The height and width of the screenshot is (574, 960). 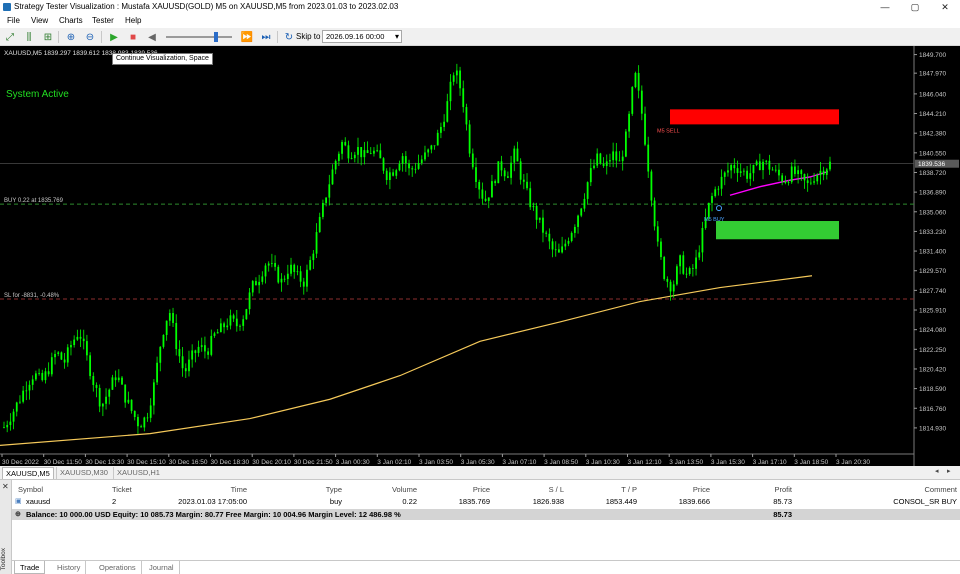 What do you see at coordinates (133, 37) in the screenshot?
I see `stop-icon: ■` at bounding box center [133, 37].